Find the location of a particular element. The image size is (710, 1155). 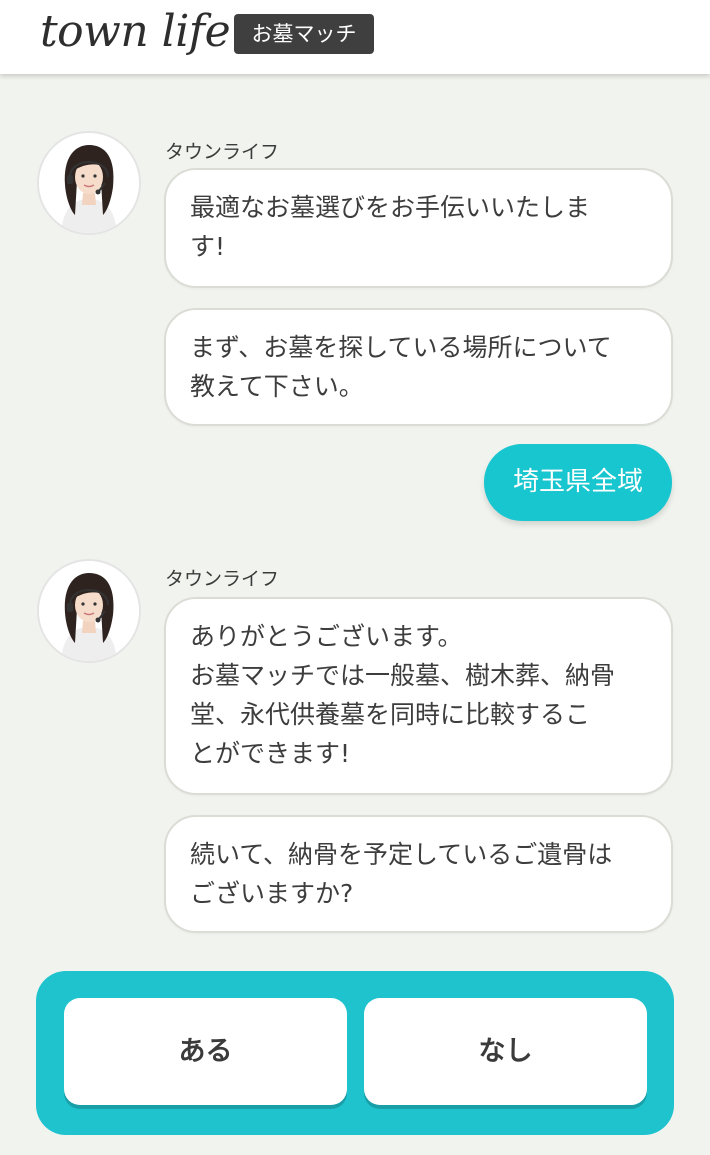

operator-message-bubble: 最適なお墓選びをお手伝いいたしま す! is located at coordinates (418, 228).